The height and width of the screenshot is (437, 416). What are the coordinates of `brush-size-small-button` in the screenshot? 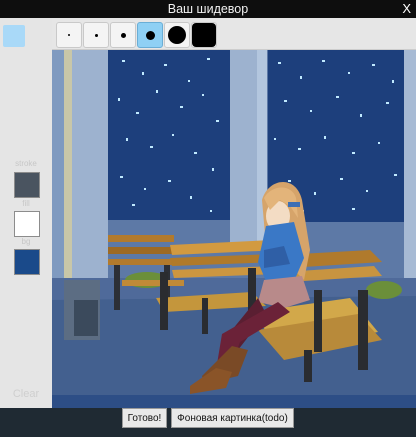 It's located at (96, 35).